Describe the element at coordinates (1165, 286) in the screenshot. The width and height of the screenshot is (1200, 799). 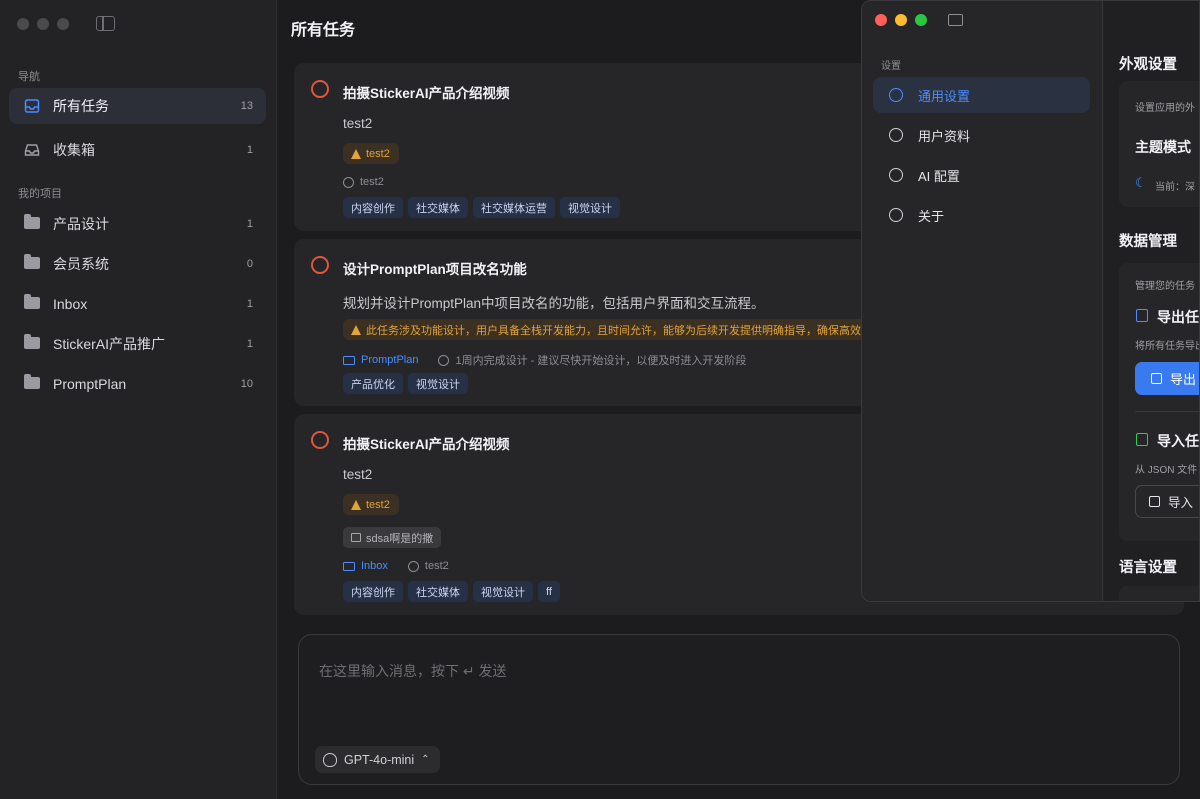
I see `data-description: 管理您的任务` at that location.